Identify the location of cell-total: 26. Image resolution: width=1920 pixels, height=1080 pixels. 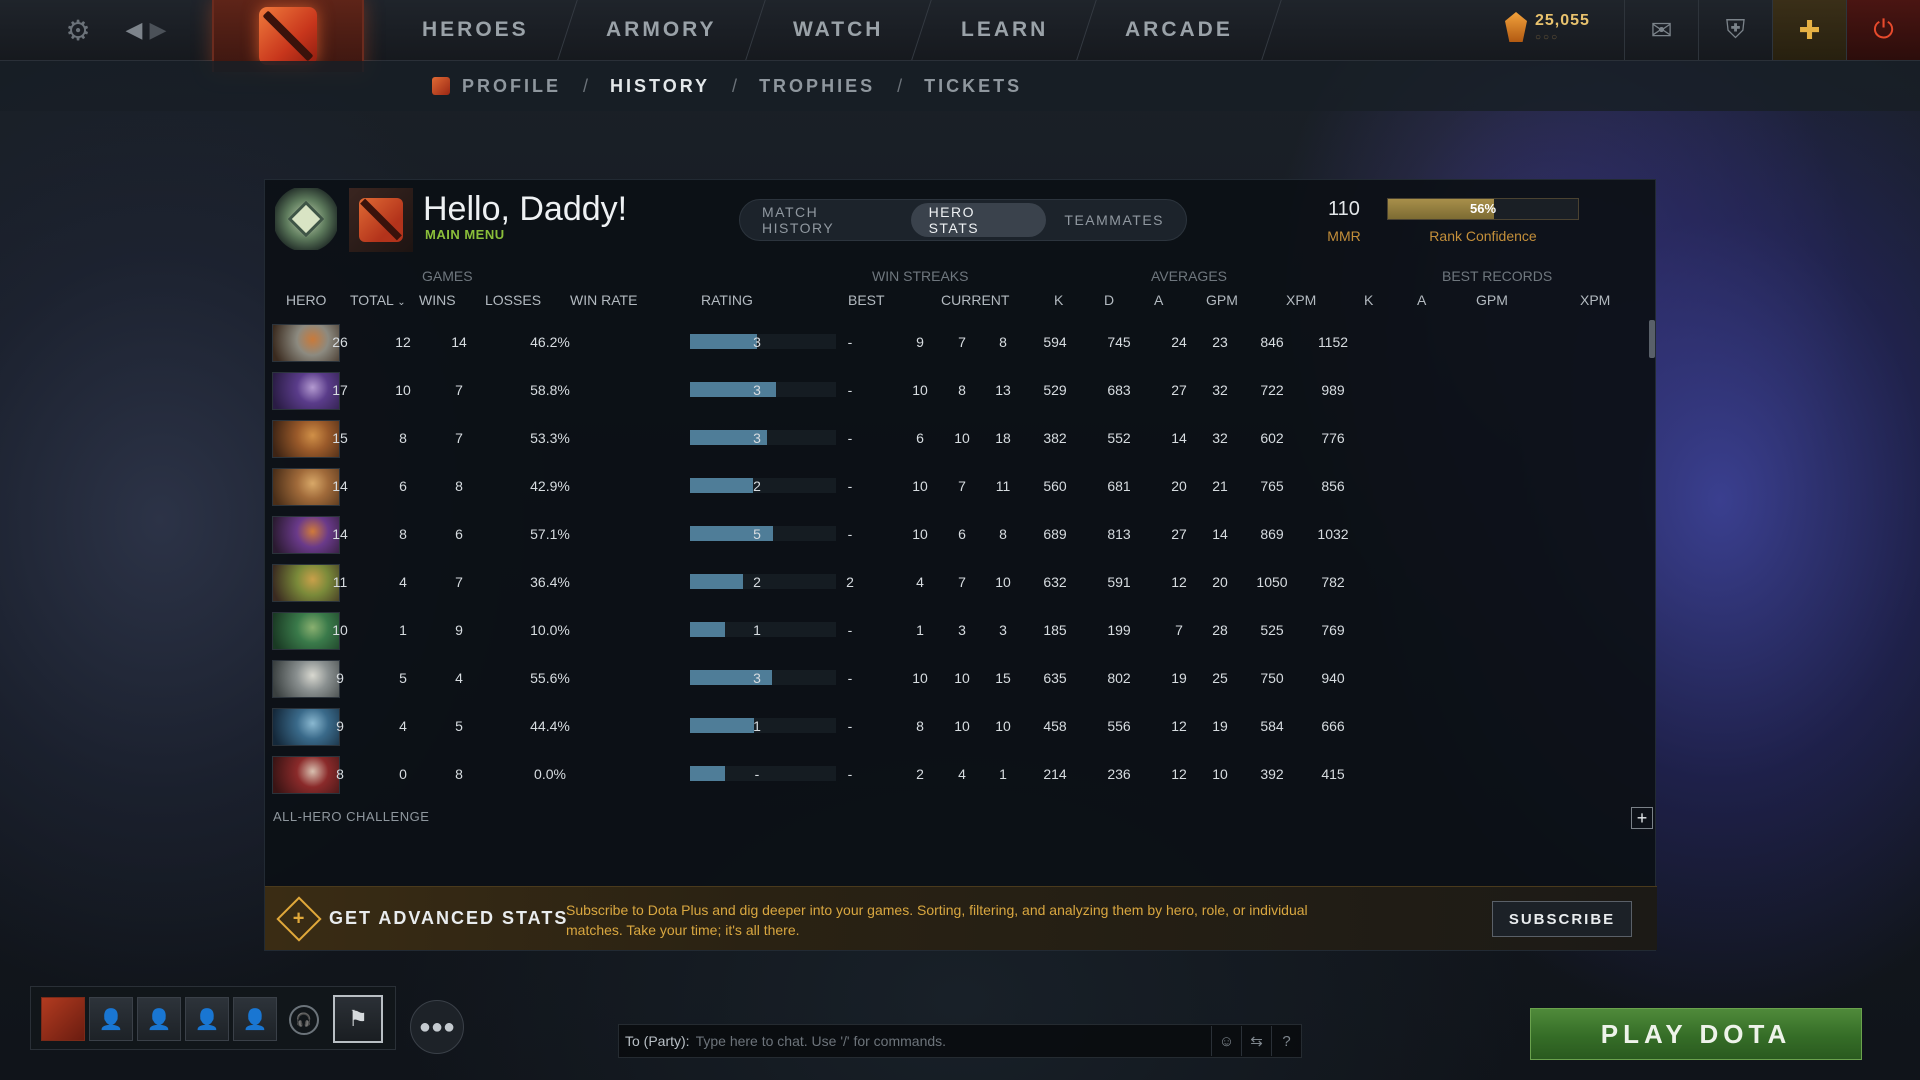
(340, 342).